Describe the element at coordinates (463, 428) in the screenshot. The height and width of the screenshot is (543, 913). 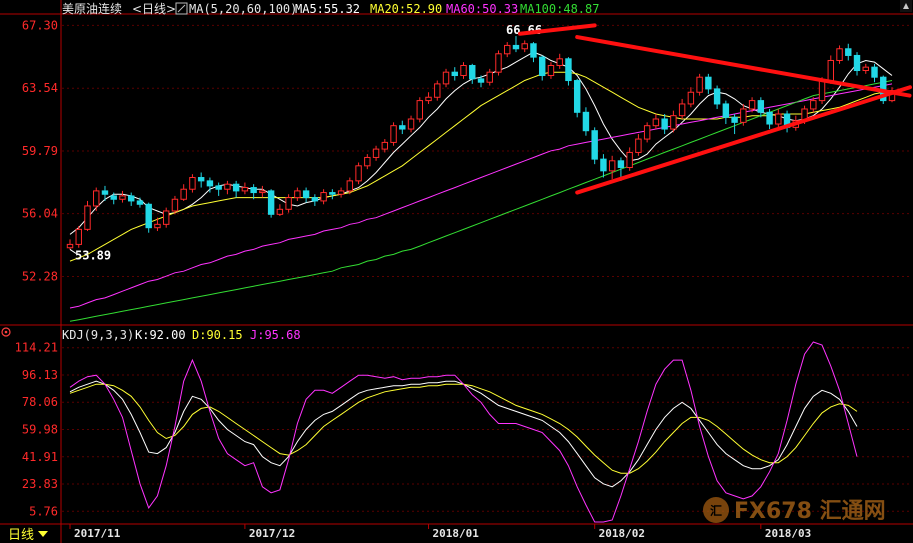
I see `kdj-line-d` at that location.